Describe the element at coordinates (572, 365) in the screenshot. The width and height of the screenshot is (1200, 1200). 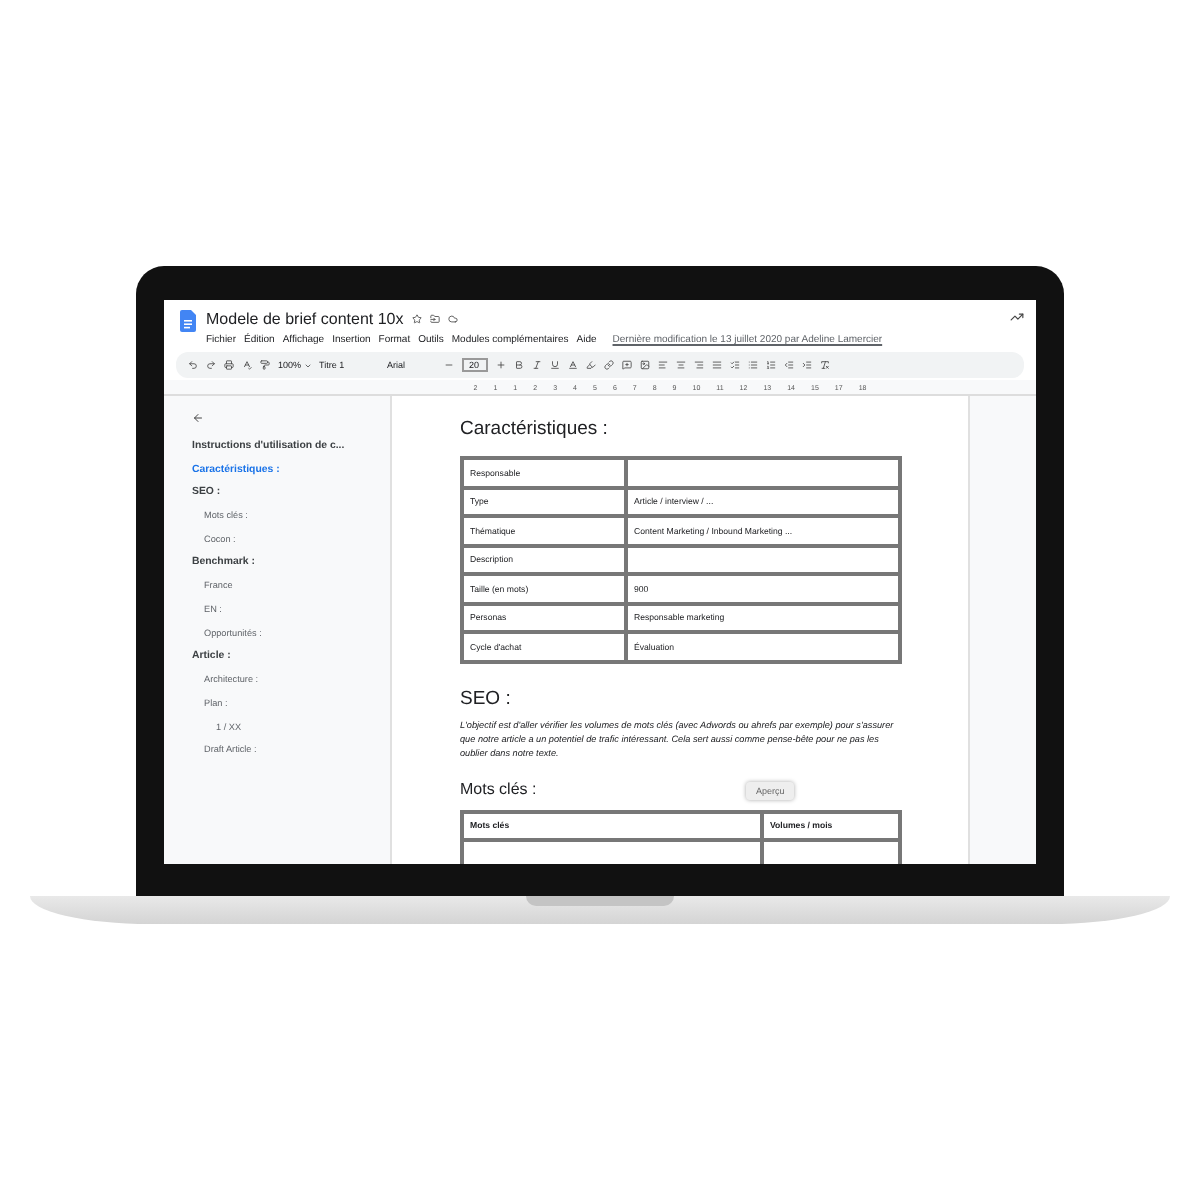
I see `text-color-icon` at that location.